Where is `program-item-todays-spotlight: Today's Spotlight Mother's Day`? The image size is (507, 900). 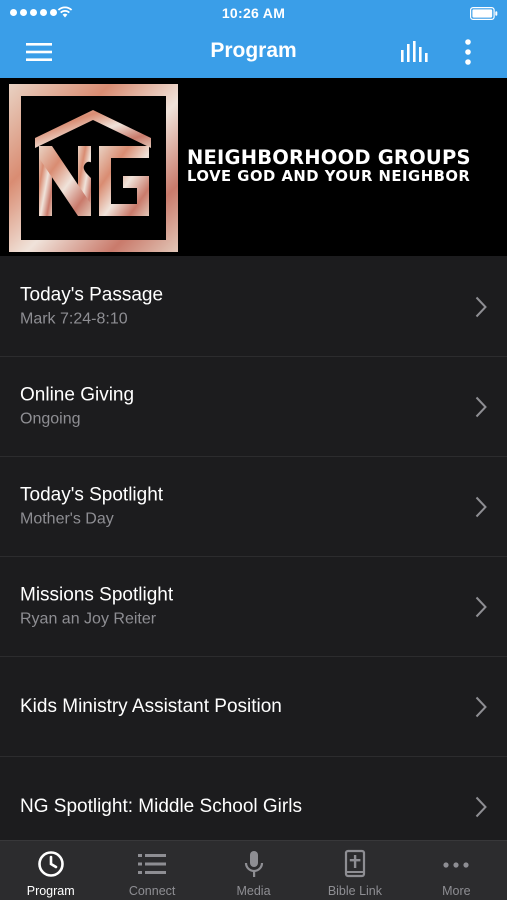
program-item-todays-spotlight: Today's Spotlight Mother's Day is located at coordinates (253, 507).